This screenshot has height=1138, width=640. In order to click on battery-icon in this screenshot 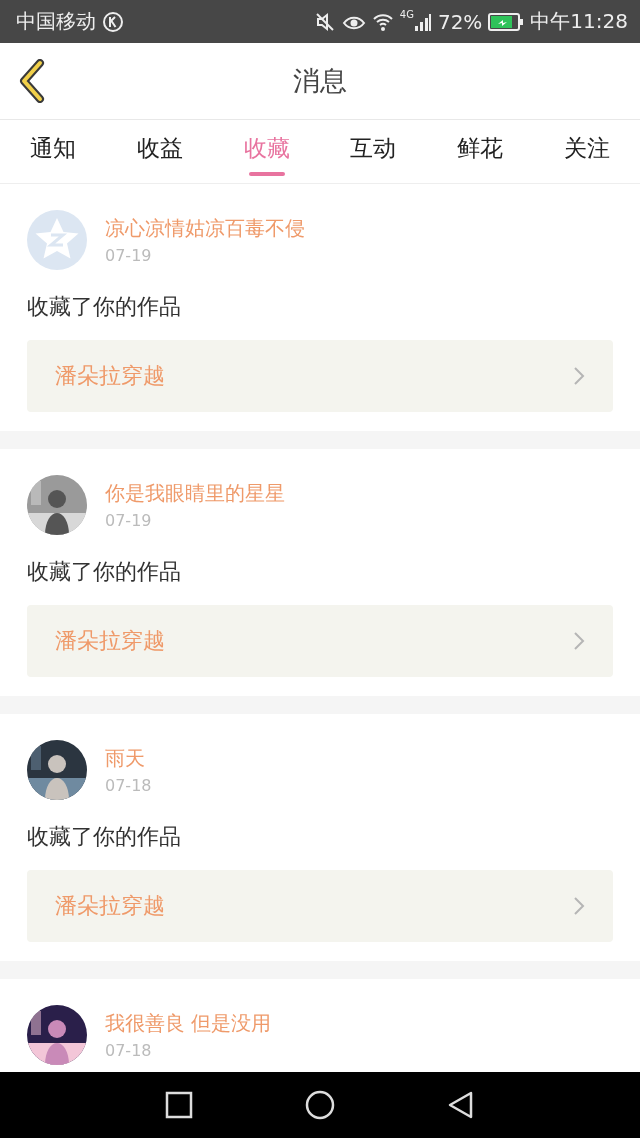, I will do `click(506, 21)`.